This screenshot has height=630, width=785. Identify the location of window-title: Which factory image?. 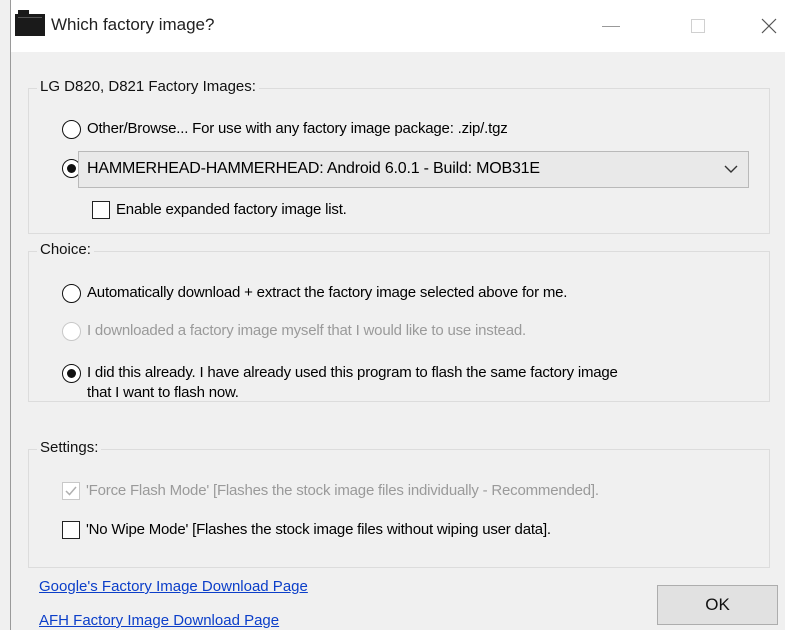
(133, 24).